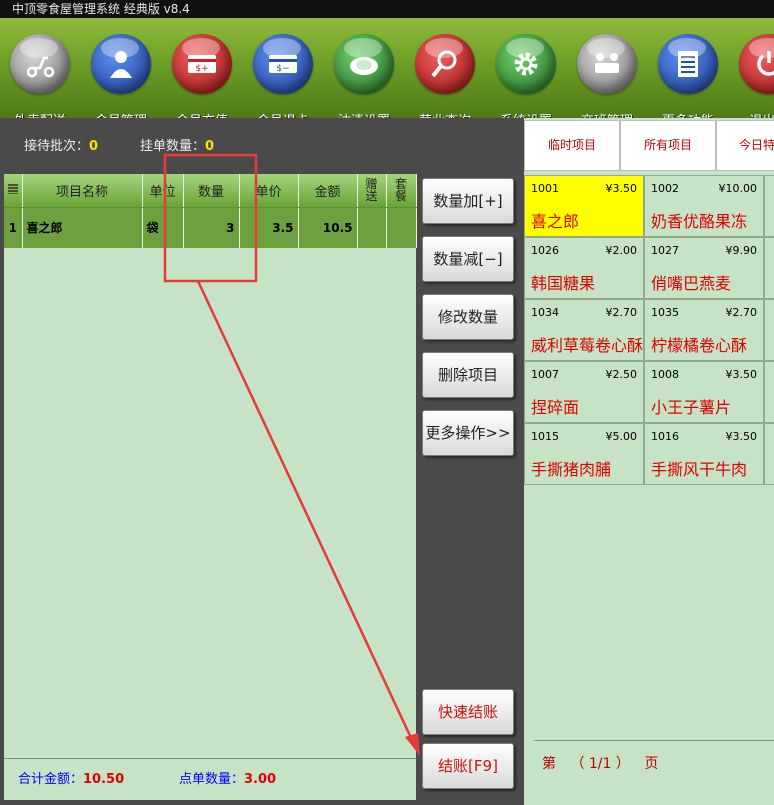  Describe the element at coordinates (665, 250) in the screenshot. I see `product-code: 1027` at that location.